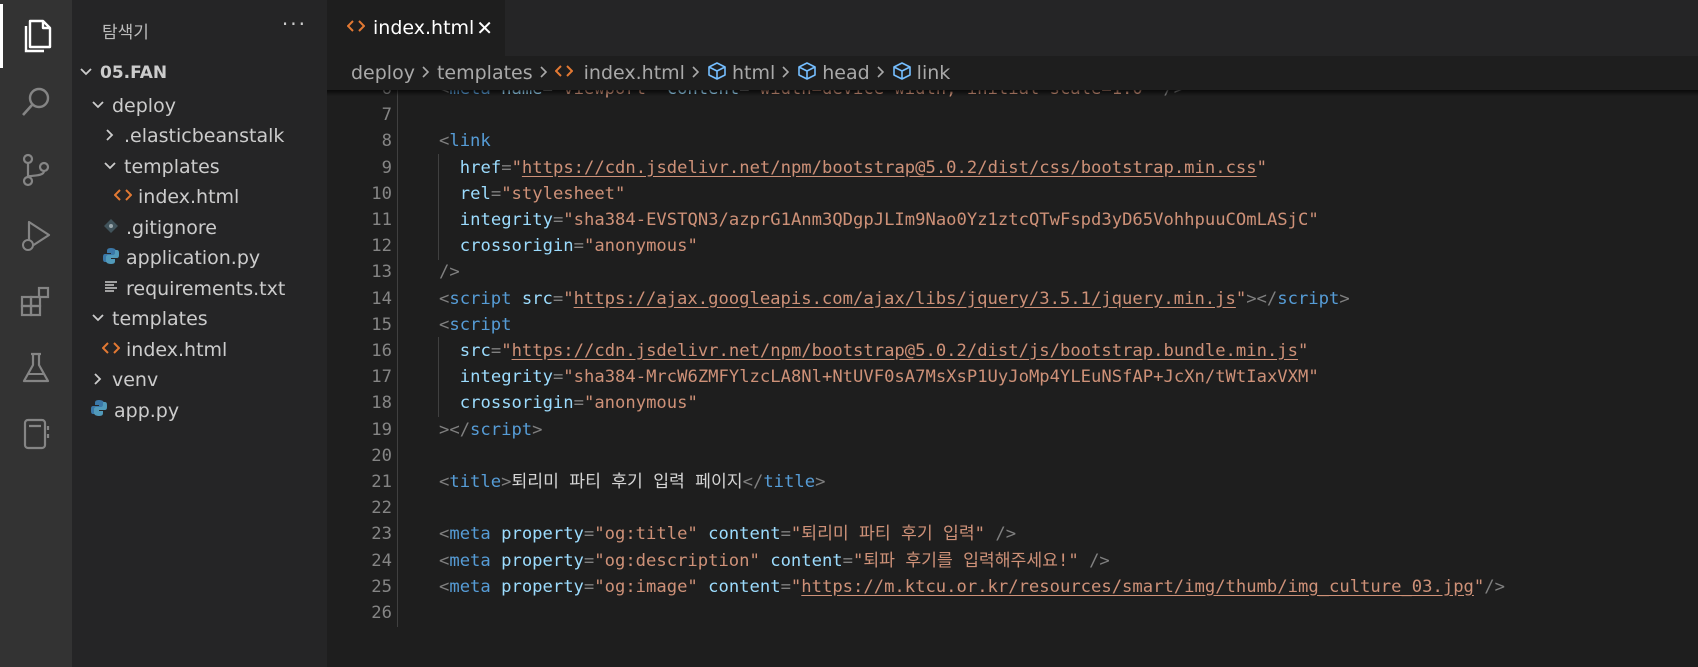  I want to click on tree-item: application.py, so click(214, 258).